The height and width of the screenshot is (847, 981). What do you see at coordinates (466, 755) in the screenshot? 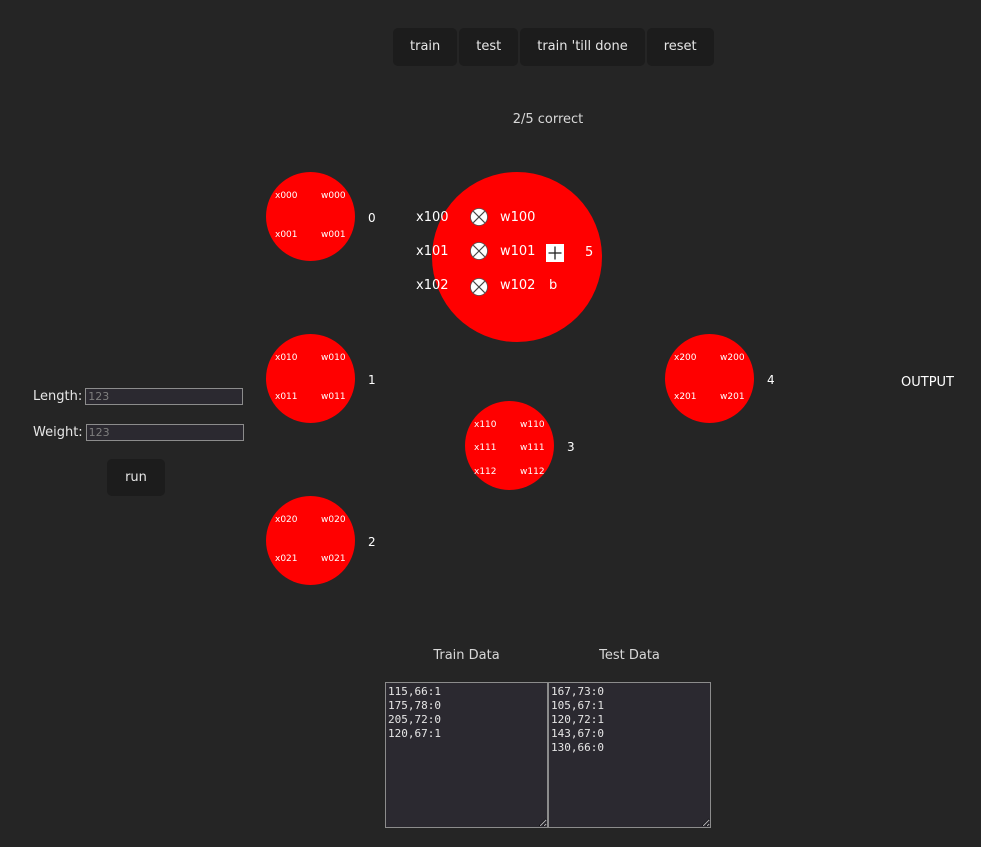
I see `train-data-textarea: 115,66:1 175,78:0 205,72:0 120,67:1` at bounding box center [466, 755].